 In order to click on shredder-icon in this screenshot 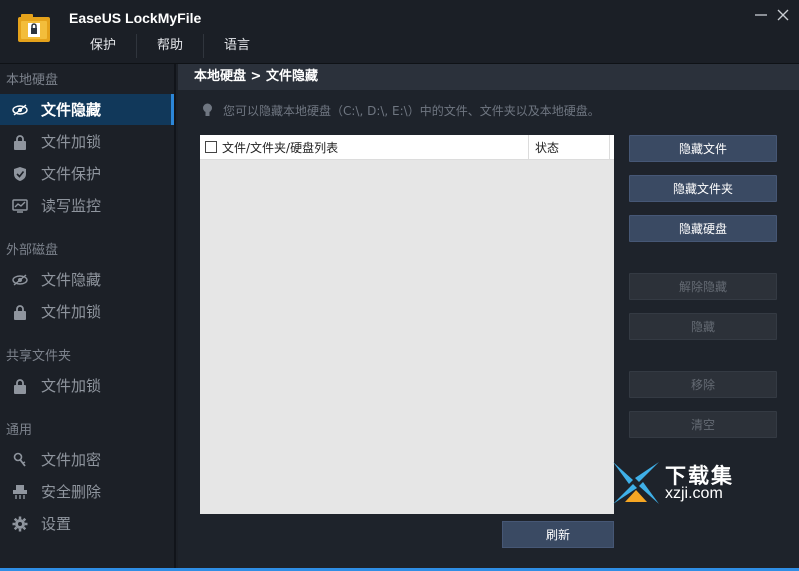, I will do `click(20, 492)`.